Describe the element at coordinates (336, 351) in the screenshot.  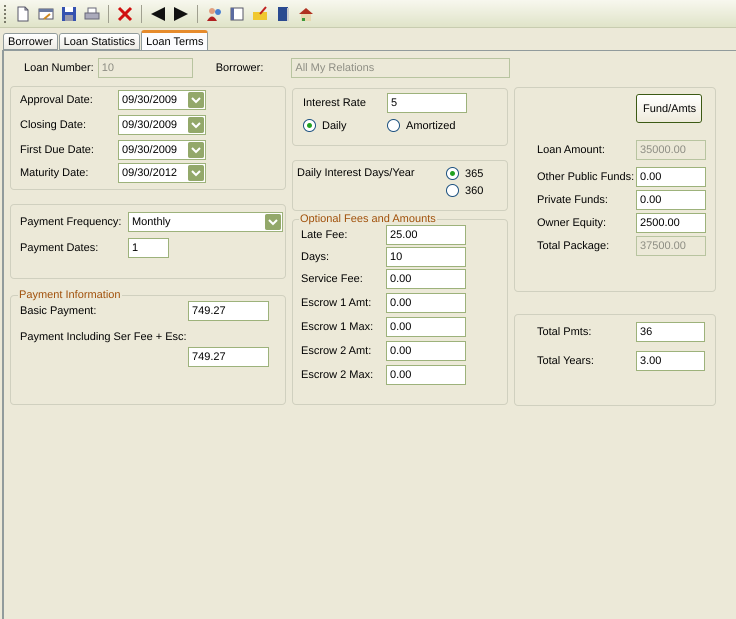
I see `field-label: Escrow 2 Amt:` at that location.